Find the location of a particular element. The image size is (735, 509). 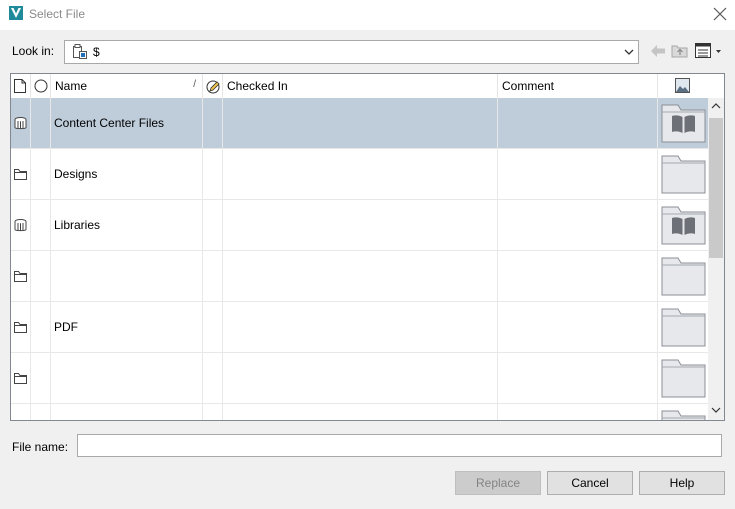

look-in-dropdown: $ is located at coordinates (351, 52).